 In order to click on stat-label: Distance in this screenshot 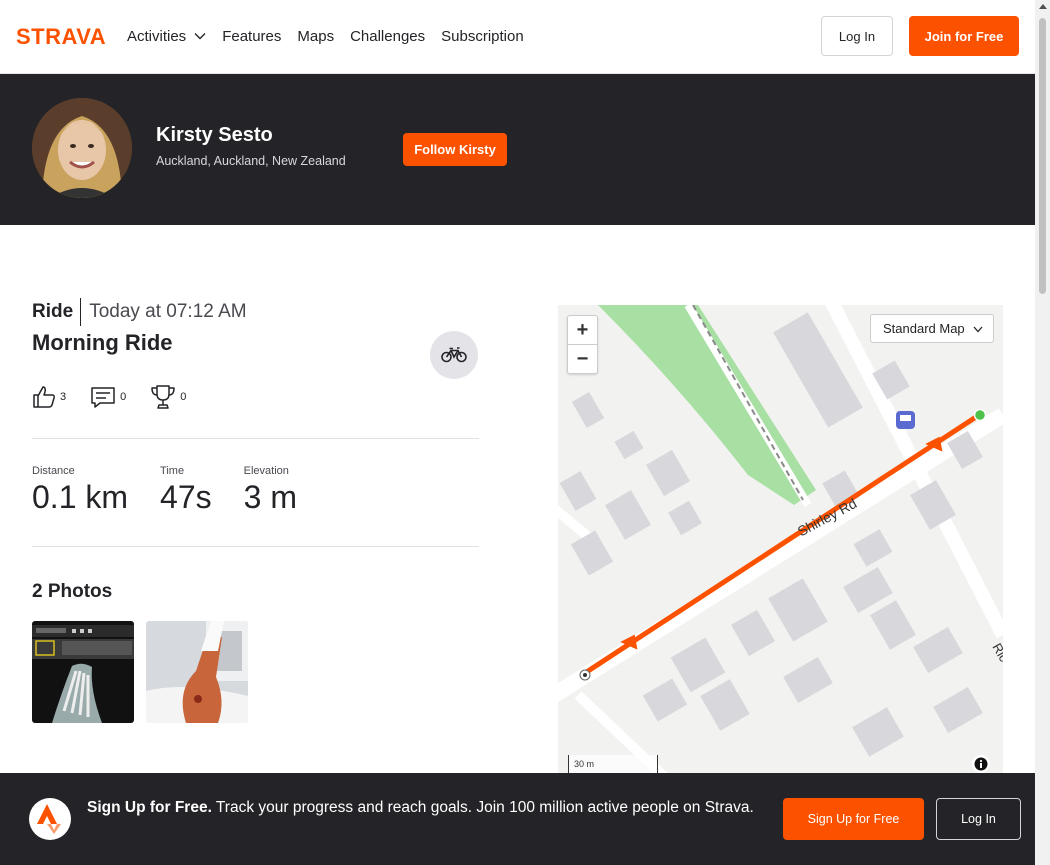, I will do `click(53, 471)`.